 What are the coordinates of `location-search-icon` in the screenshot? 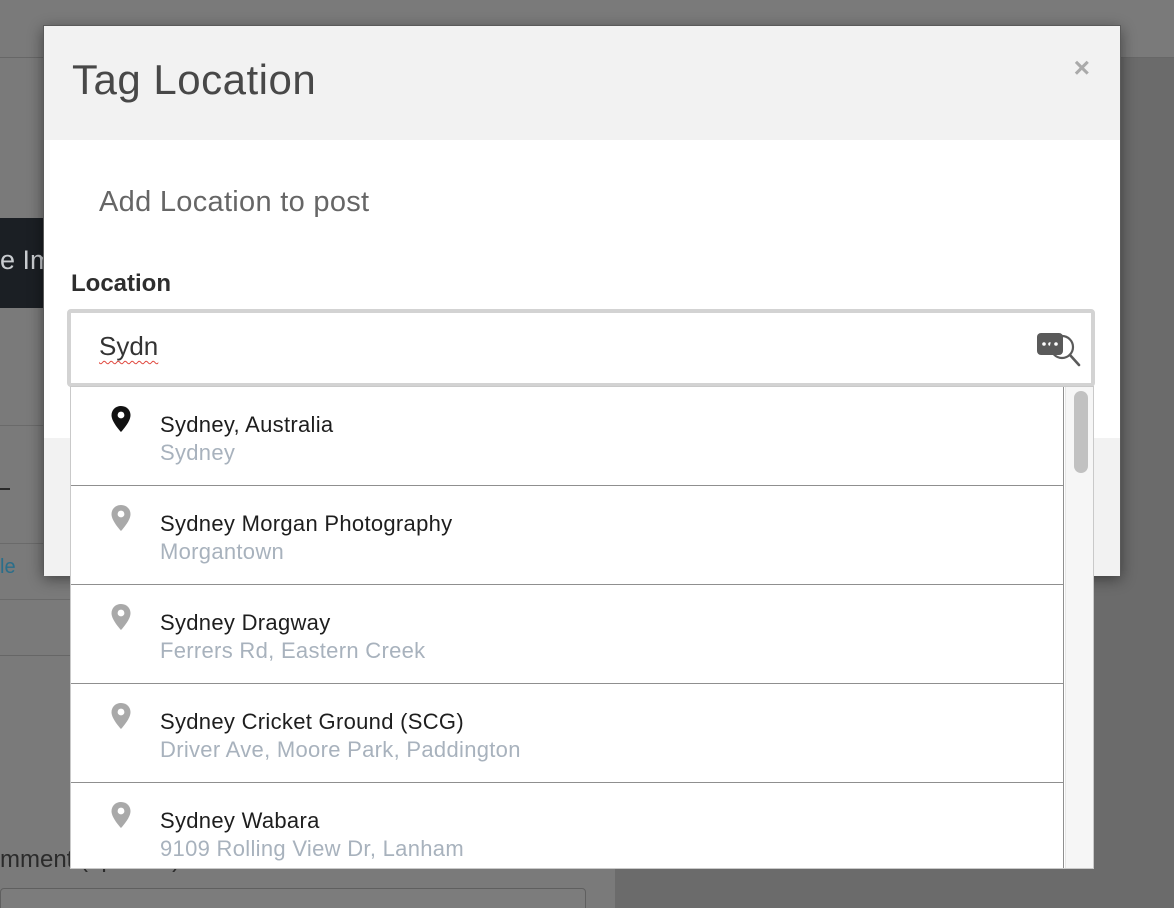 It's located at (1060, 349).